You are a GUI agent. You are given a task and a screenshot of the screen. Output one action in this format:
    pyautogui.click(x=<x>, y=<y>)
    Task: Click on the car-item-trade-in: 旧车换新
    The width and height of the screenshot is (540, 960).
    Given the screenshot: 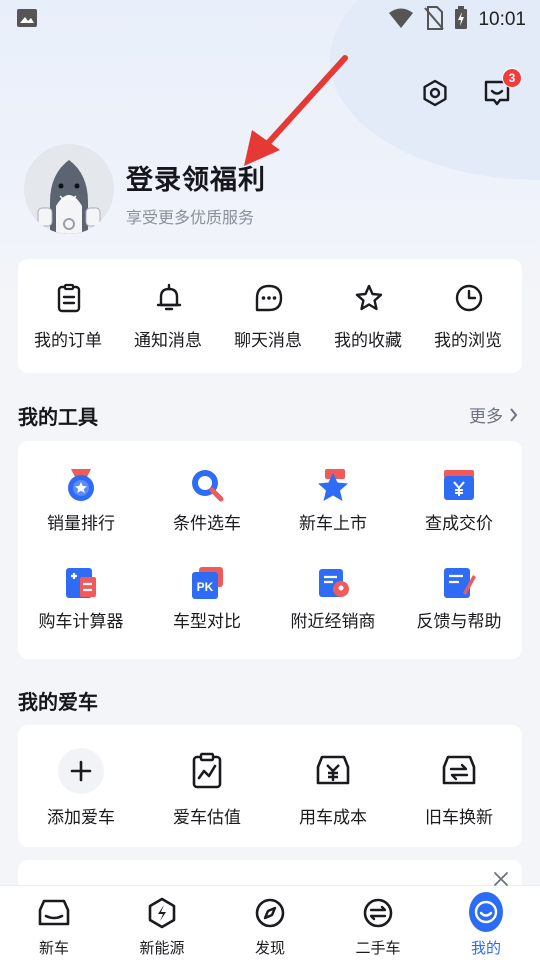 What is the action you would take?
    pyautogui.click(x=459, y=792)
    